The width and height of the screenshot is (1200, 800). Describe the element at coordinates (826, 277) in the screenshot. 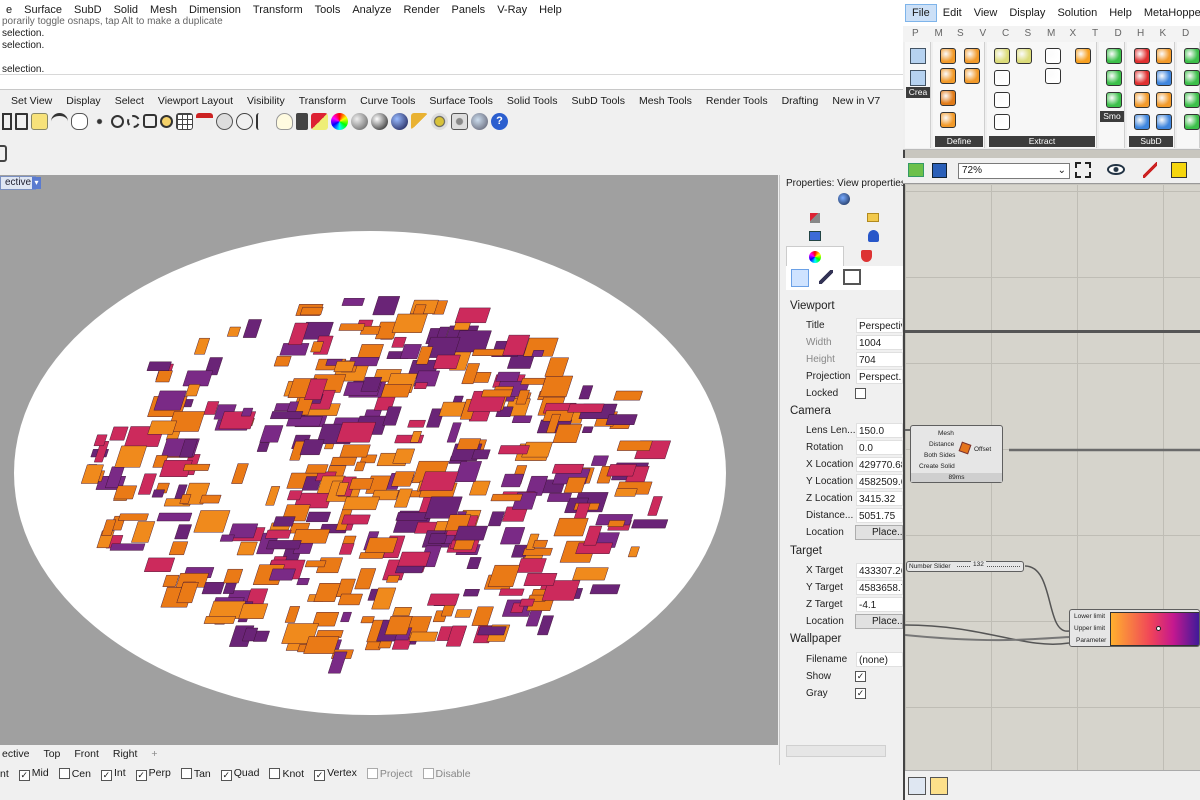

I see `eyedropper-icon` at that location.